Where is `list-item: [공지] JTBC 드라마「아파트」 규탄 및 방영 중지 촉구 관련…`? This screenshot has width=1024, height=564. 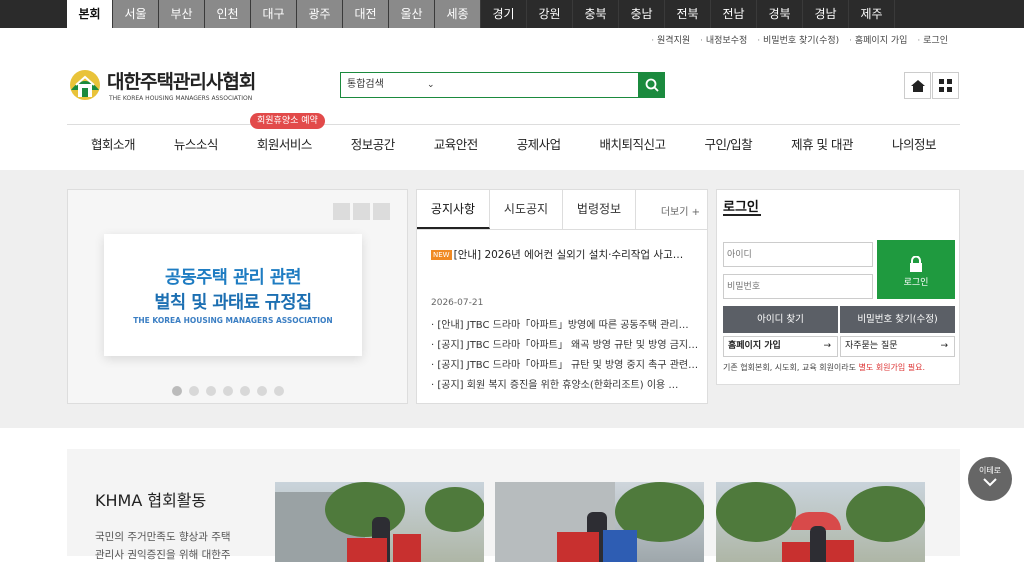
list-item: [공지] JTBC 드라마「아파트」 규탄 및 방영 중지 촉구 관련… is located at coordinates (564, 366).